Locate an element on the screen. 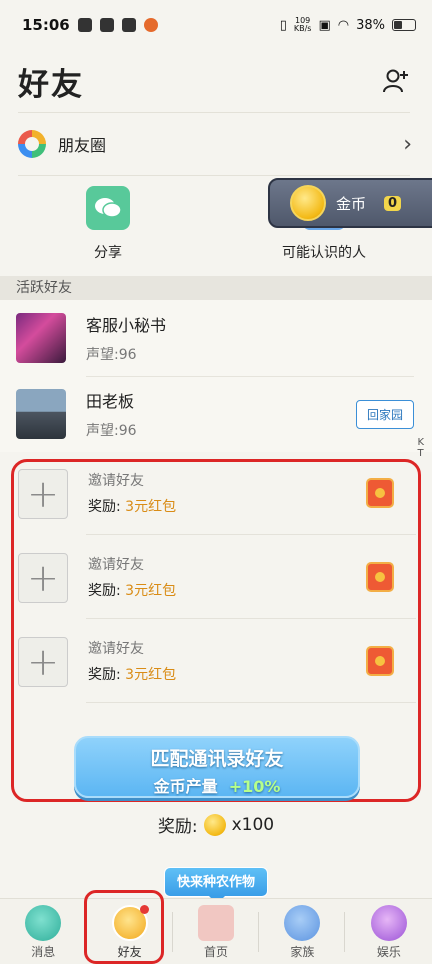 This screenshot has height=964, width=432. page-title: 好友 is located at coordinates (51, 84).